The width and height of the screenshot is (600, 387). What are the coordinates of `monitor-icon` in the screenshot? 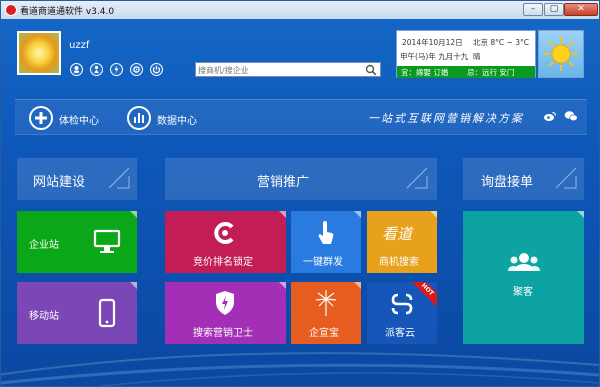 It's located at (107, 241).